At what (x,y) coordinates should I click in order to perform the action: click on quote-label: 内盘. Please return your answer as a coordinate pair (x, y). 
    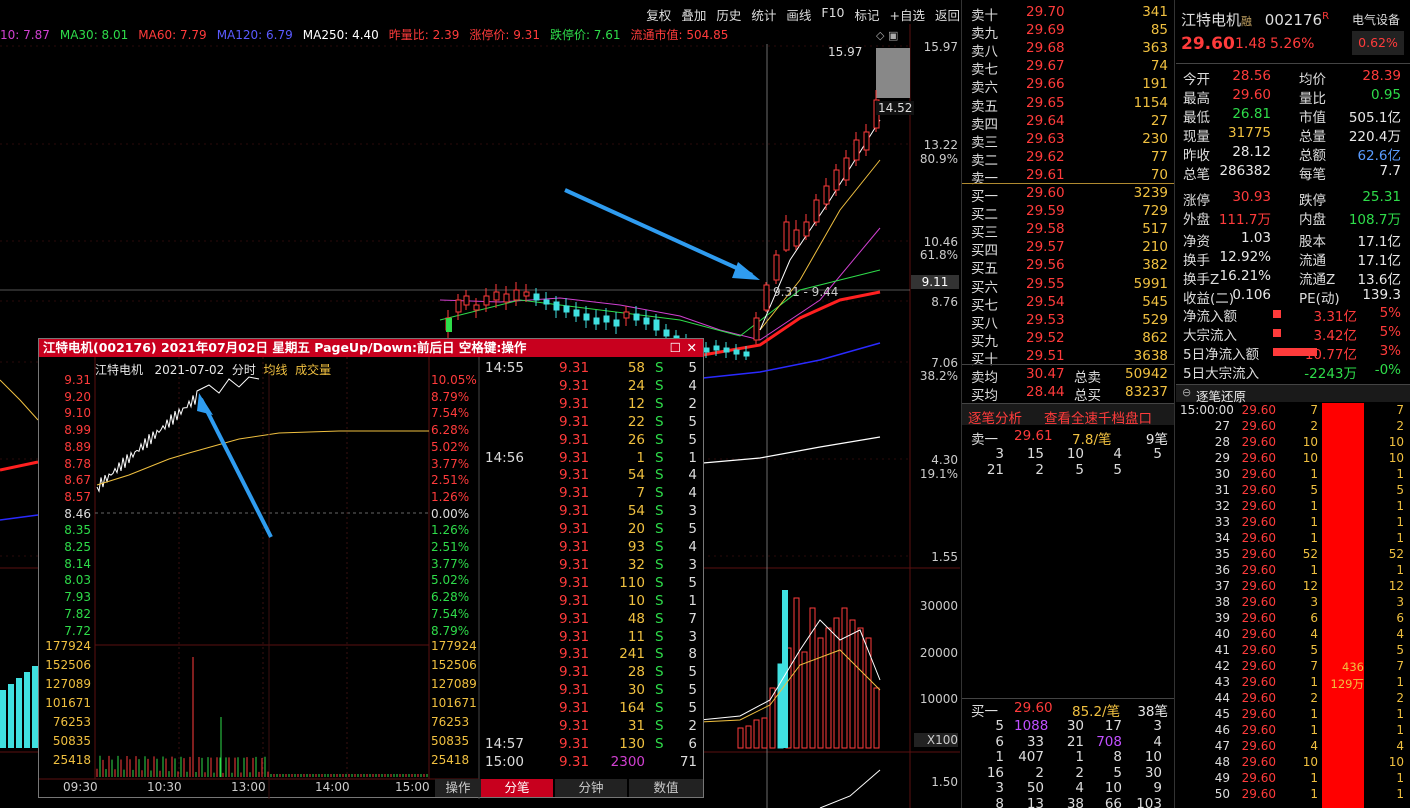
    Looking at the image, I should click on (1312, 220).